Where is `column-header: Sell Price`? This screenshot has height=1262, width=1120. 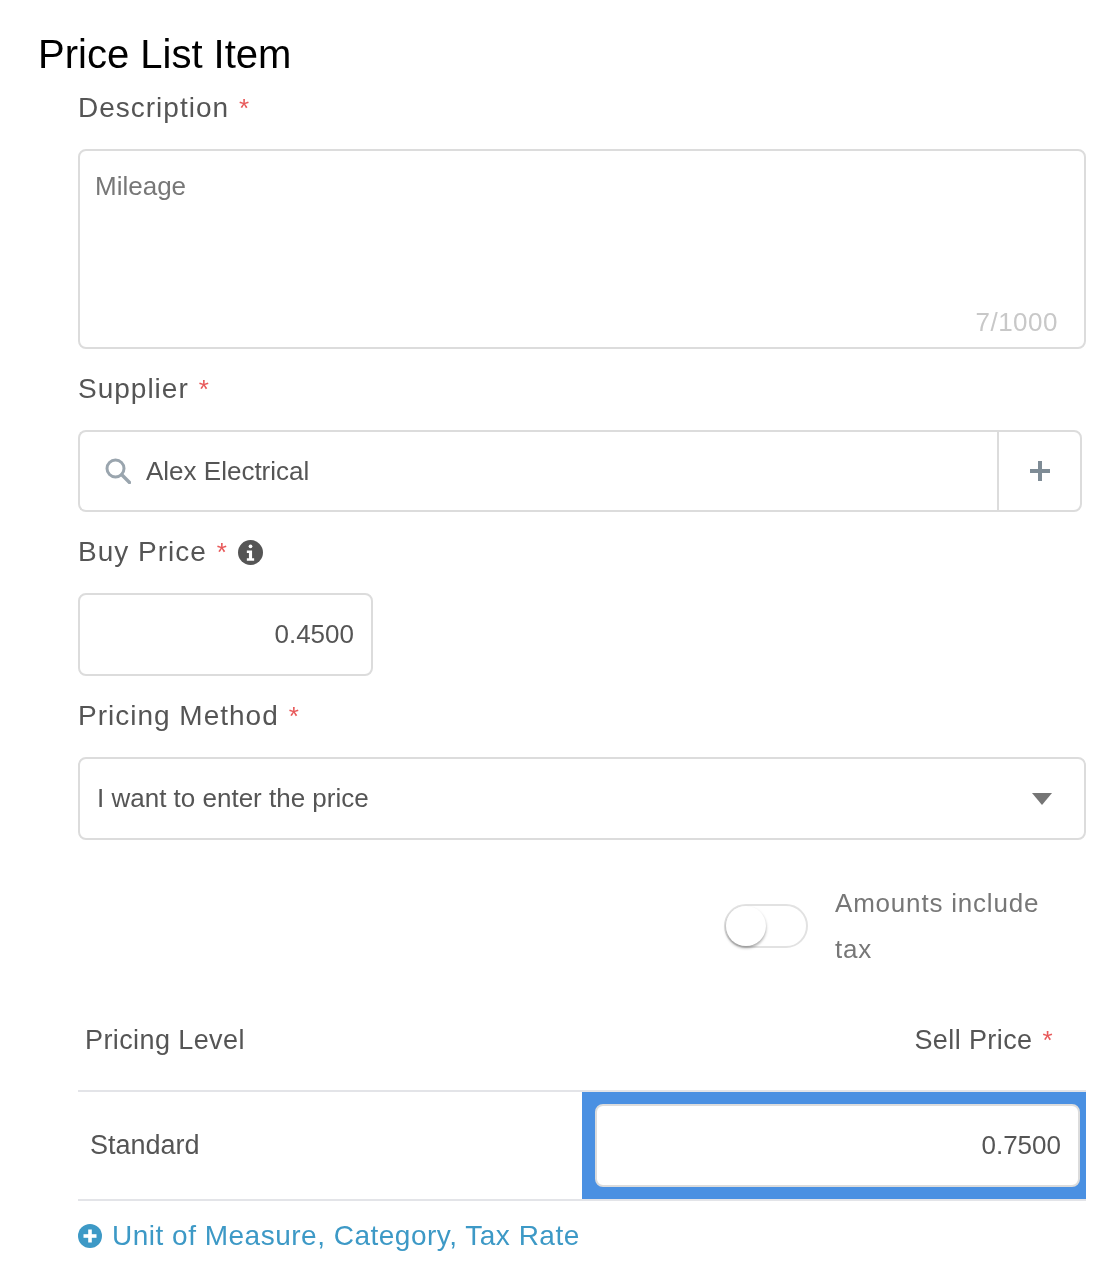
column-header: Sell Price is located at coordinates (973, 1040).